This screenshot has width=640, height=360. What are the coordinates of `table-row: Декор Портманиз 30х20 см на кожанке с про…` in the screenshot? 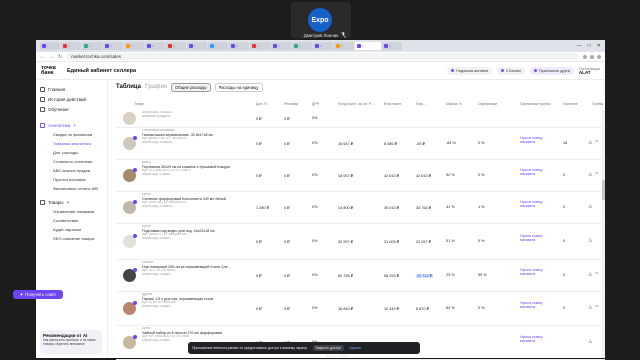 It's located at (360, 176).